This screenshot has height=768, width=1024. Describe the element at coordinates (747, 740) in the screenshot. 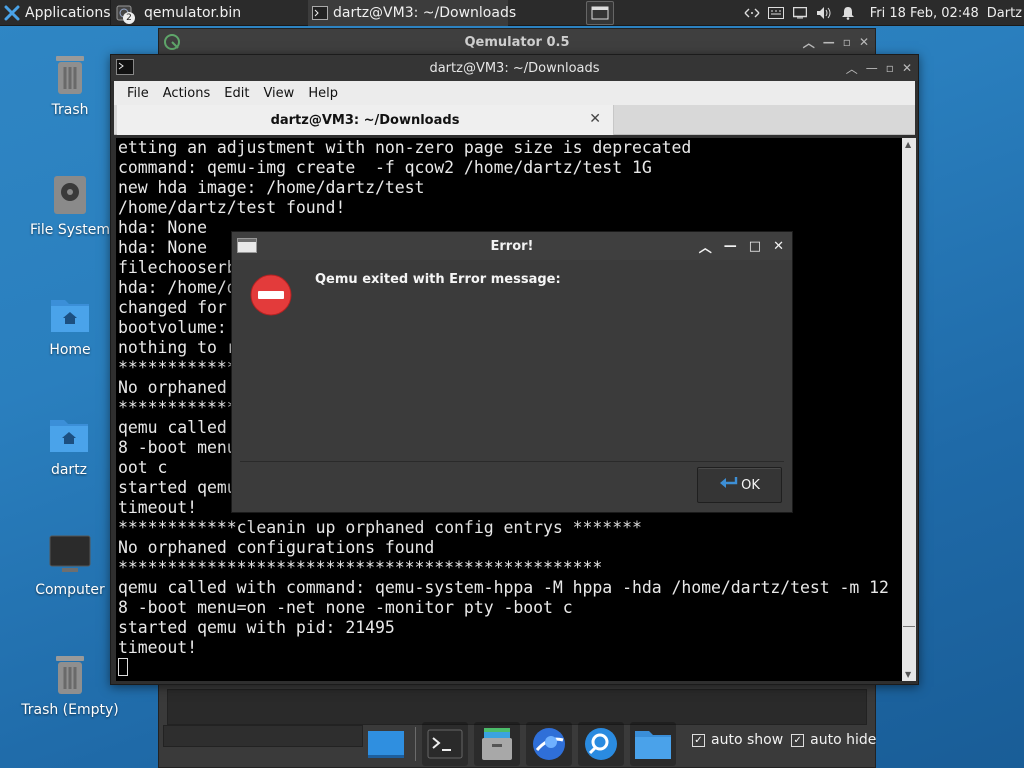

I see `auto-show-label: auto show` at that location.